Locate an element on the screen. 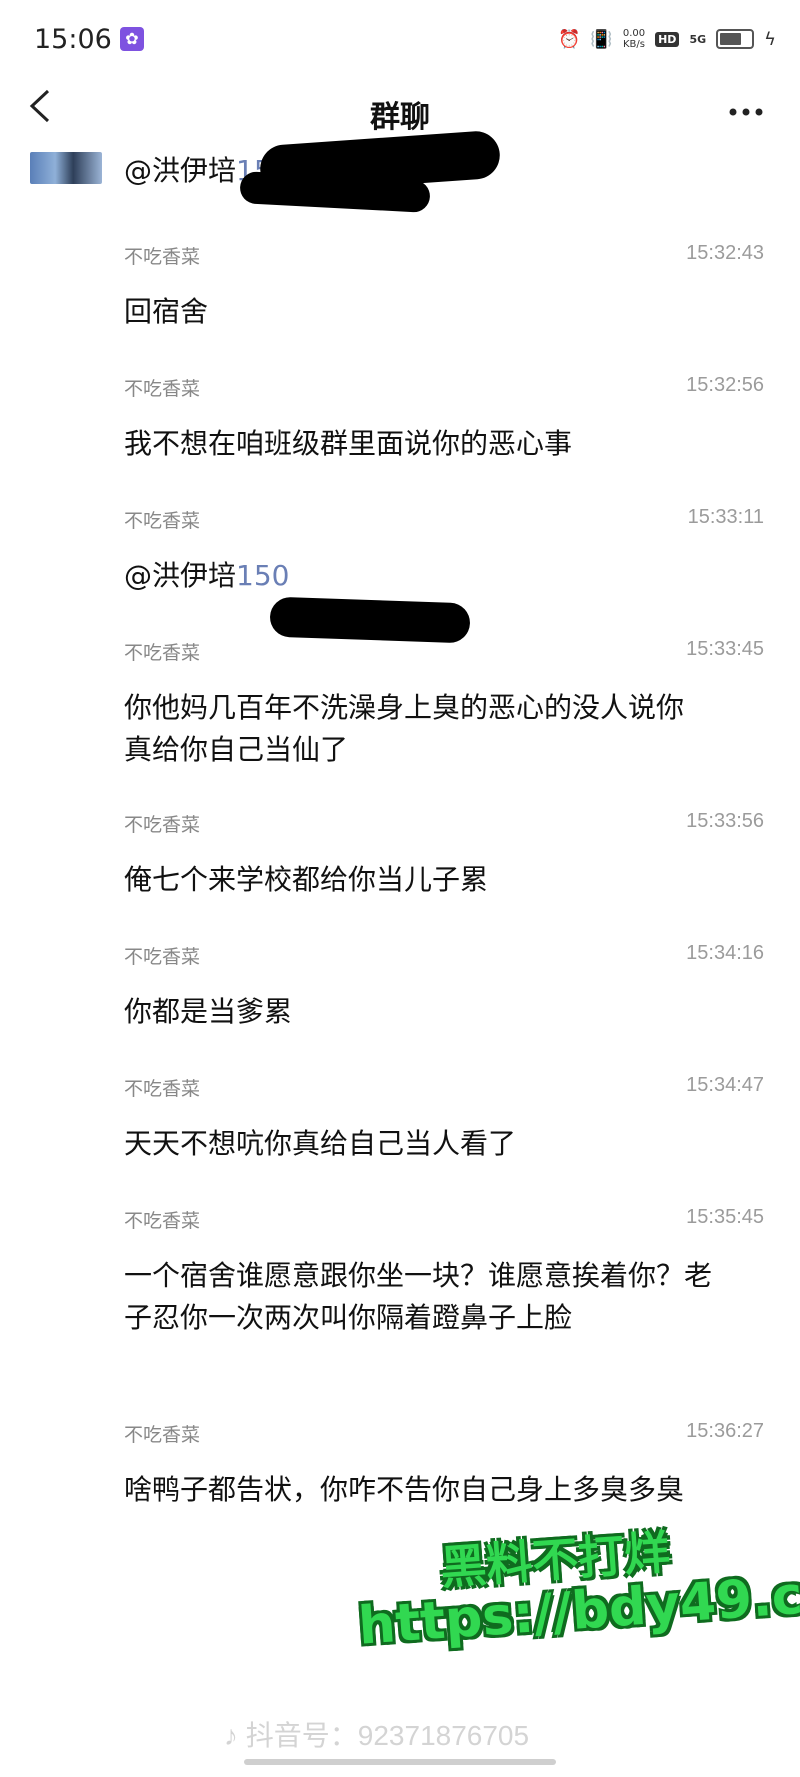 The height and width of the screenshot is (1777, 800). message-time: 15:33:45 is located at coordinates (725, 649).